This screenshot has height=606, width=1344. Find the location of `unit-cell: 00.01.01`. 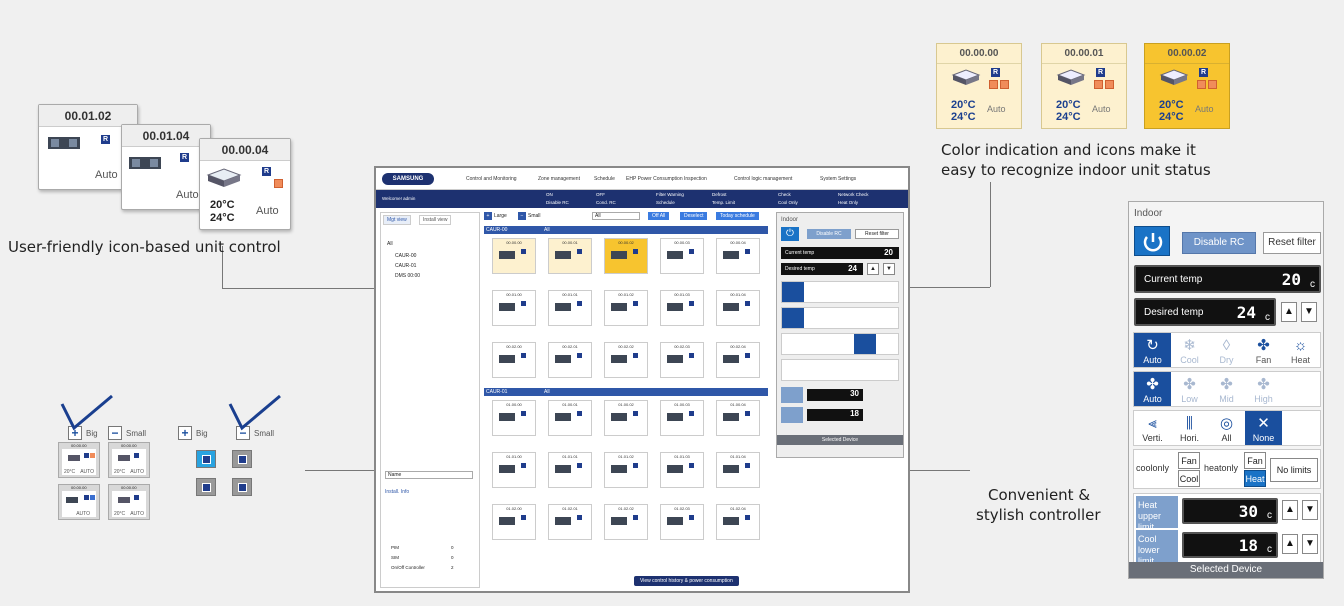

unit-cell: 00.01.01 is located at coordinates (570, 308).